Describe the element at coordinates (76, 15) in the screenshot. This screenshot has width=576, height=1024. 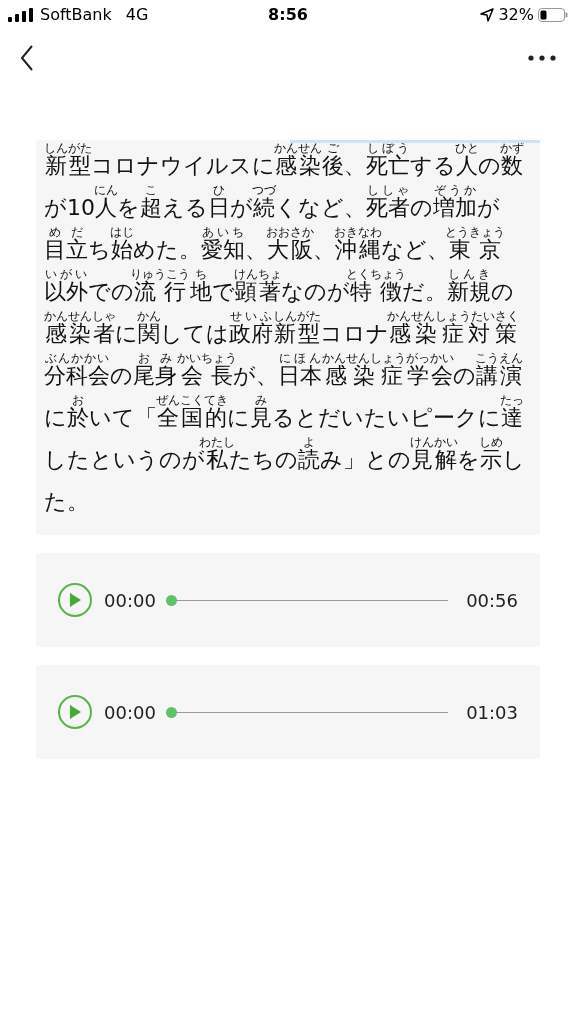
I see `carrier-name: SoftBank` at that location.